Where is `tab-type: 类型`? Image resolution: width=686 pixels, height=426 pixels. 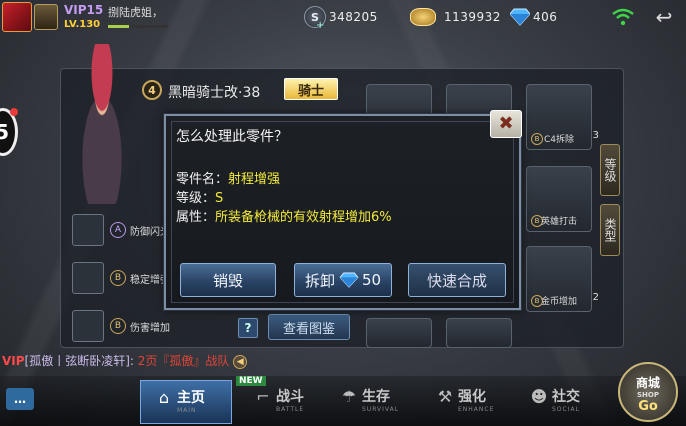 tab-type: 类型 is located at coordinates (610, 230).